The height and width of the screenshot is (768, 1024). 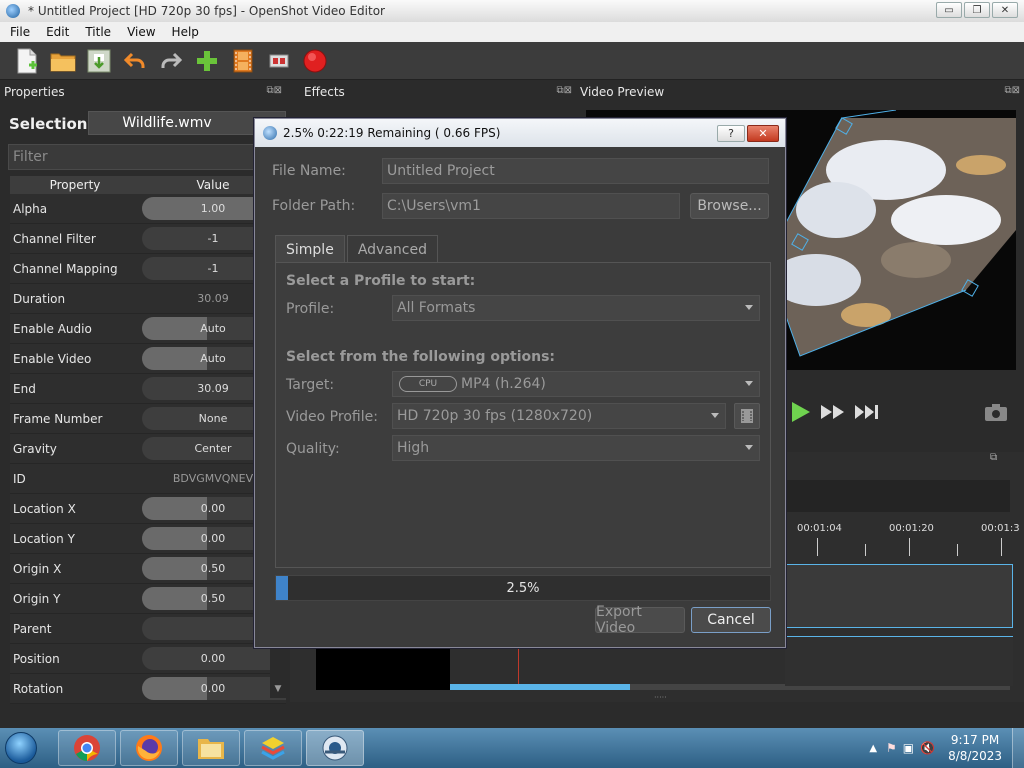 What do you see at coordinates (383, 667) in the screenshot?
I see `timeline-clip-thumbnail` at bounding box center [383, 667].